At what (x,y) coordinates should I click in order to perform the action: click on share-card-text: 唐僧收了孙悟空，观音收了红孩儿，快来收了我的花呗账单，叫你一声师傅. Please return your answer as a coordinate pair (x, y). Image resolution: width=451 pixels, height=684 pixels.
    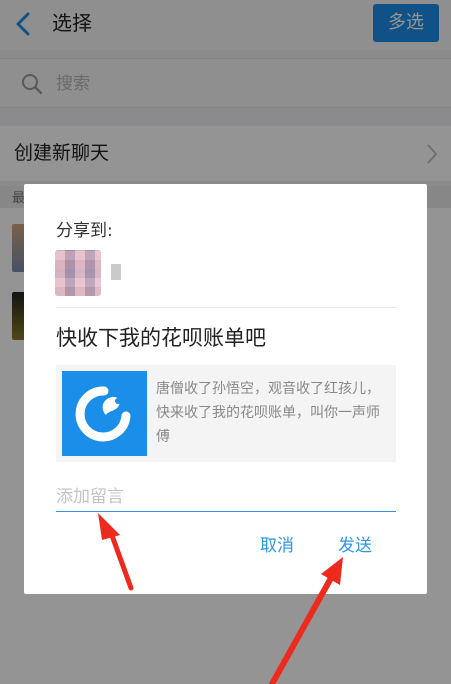
    Looking at the image, I should click on (268, 413).